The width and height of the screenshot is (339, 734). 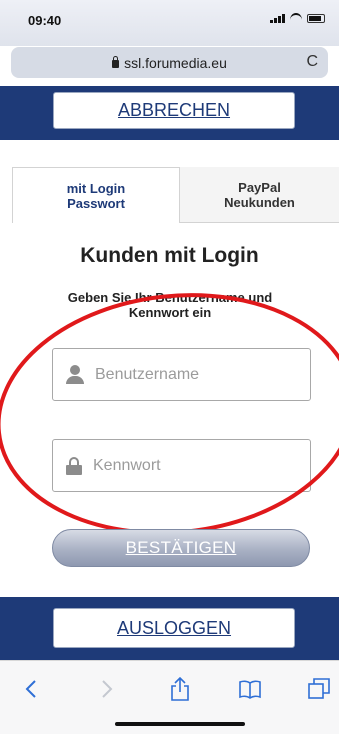 What do you see at coordinates (181, 548) in the screenshot?
I see `confirm-button: BESTÄTIGEN` at bounding box center [181, 548].